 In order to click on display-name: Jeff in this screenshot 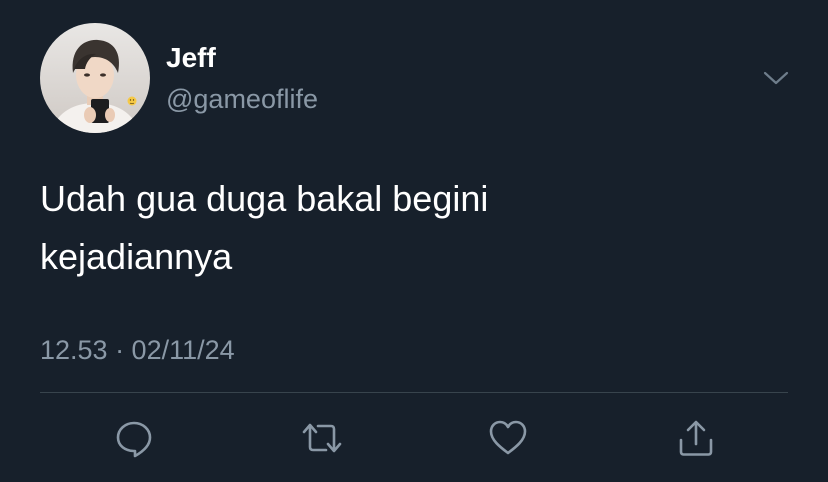, I will do `click(191, 58)`.